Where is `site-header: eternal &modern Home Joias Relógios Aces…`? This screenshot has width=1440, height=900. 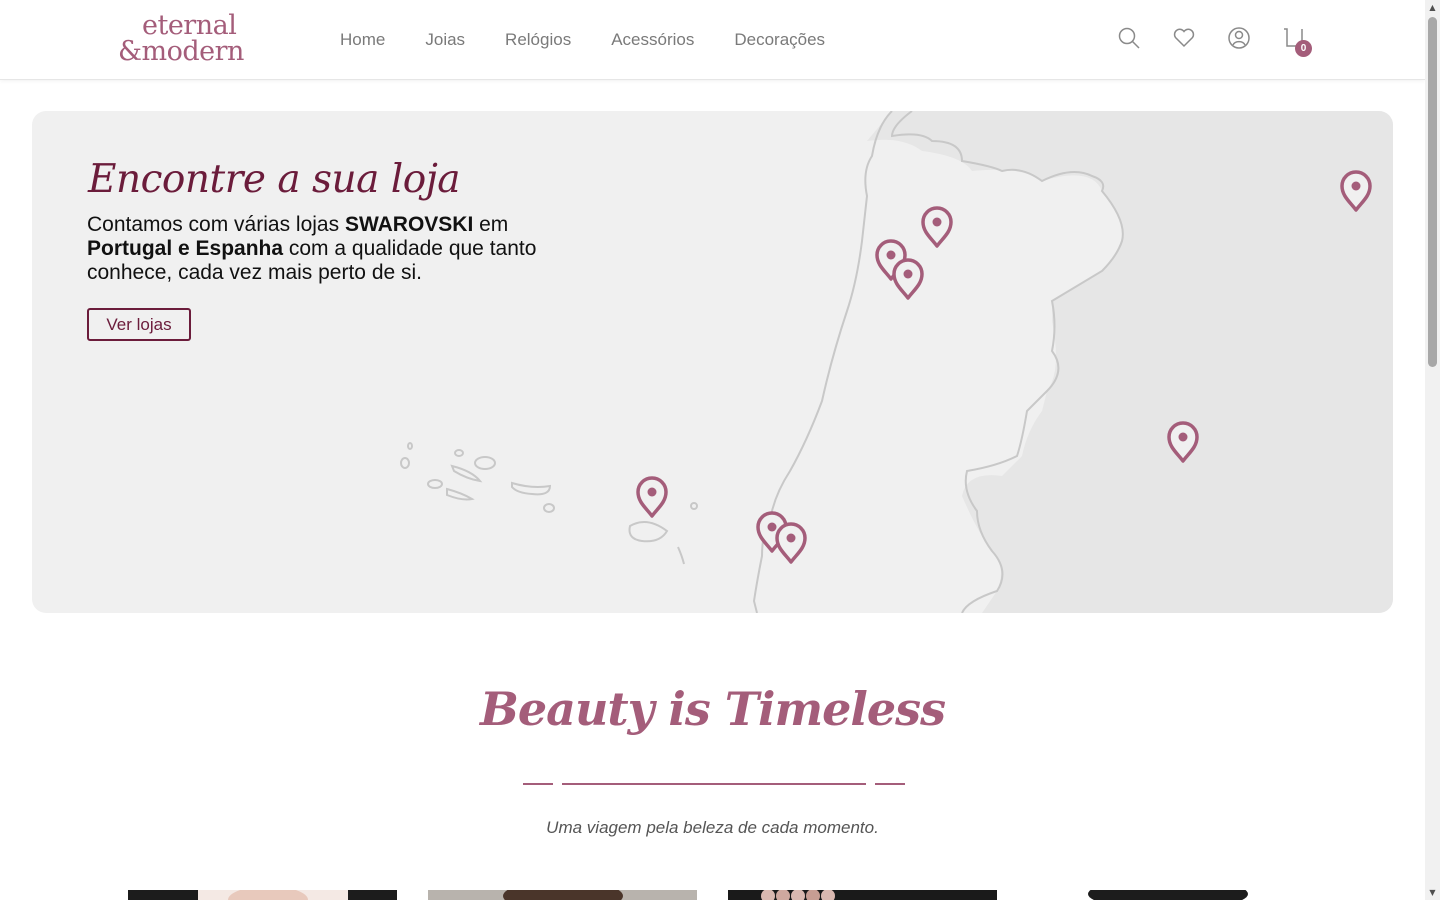
site-header: eternal &modern Home Joias Relógios Aces… is located at coordinates (712, 40).